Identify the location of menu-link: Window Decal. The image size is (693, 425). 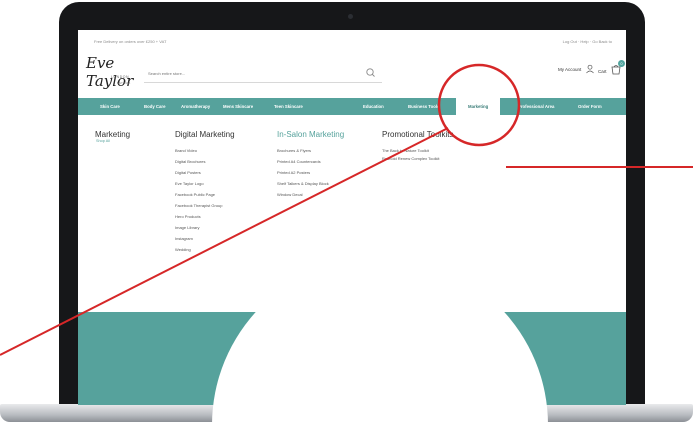
(303, 194).